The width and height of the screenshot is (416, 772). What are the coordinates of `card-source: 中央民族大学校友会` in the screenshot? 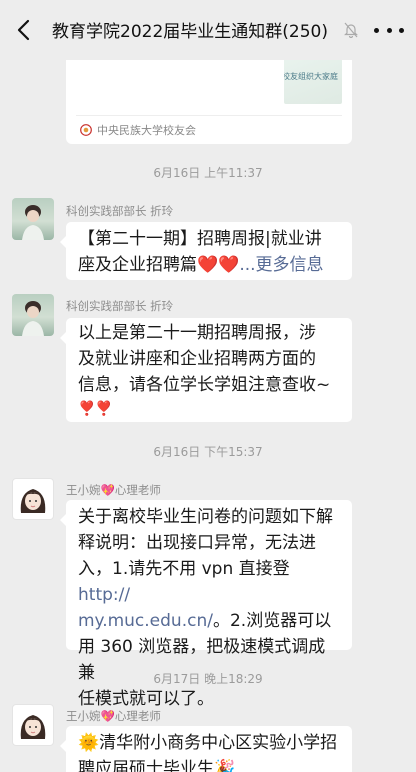 It's located at (138, 130).